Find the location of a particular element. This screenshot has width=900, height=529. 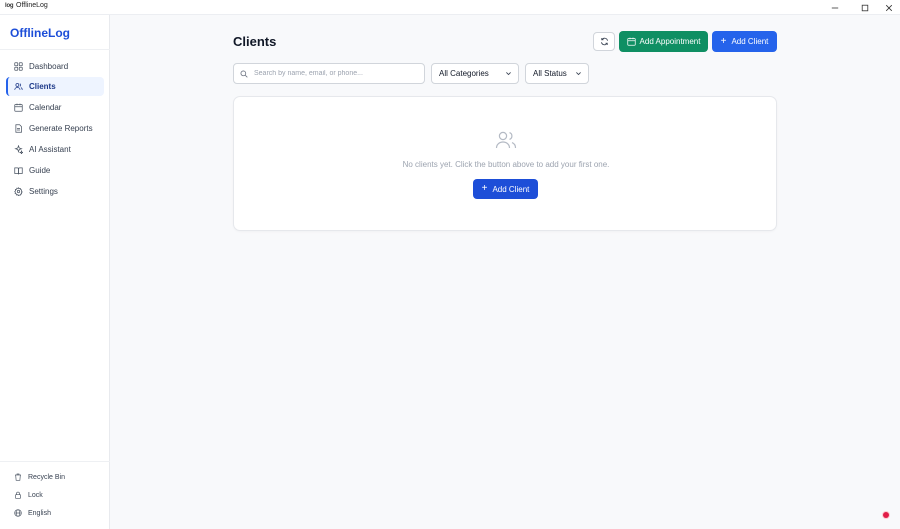

refresh-icon is located at coordinates (604, 41).